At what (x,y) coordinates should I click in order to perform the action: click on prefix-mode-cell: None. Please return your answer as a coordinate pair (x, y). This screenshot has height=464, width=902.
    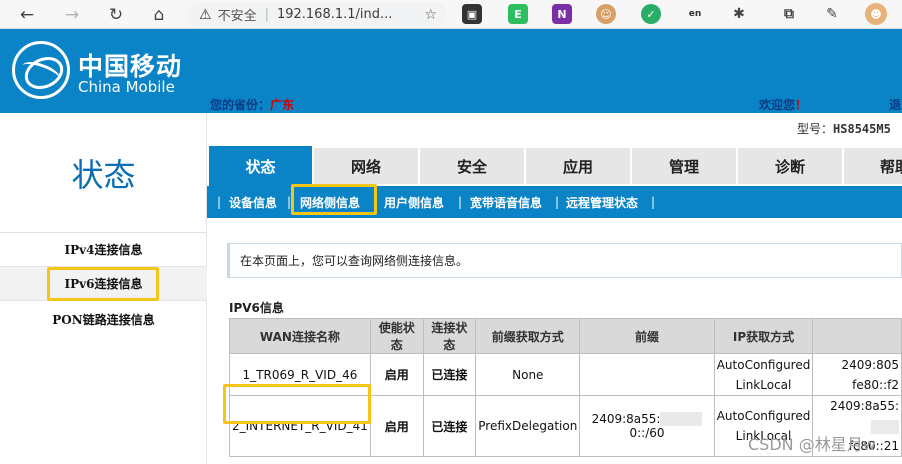
    Looking at the image, I should click on (528, 374).